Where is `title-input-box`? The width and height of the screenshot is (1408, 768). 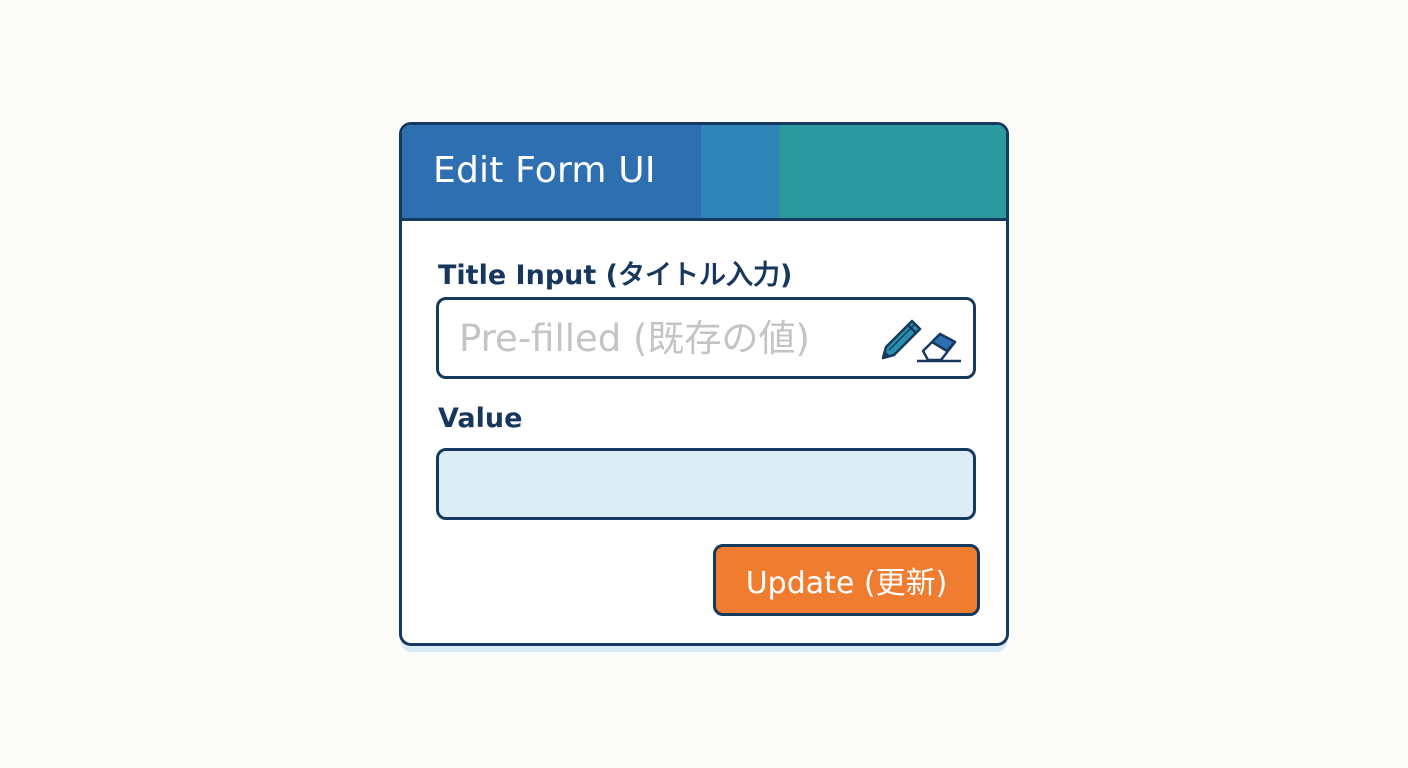 title-input-box is located at coordinates (706, 338).